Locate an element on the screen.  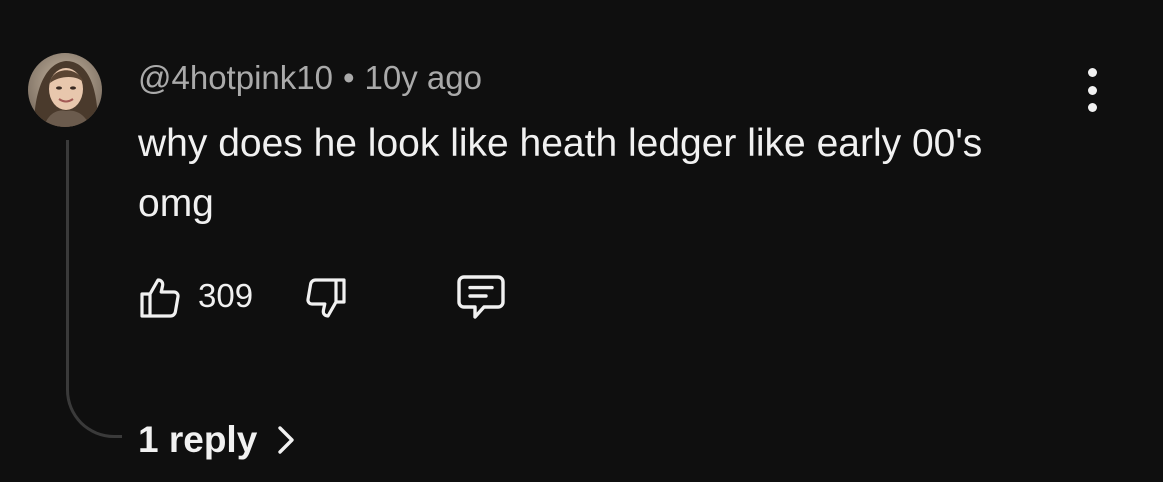
comment-icon is located at coordinates (481, 297).